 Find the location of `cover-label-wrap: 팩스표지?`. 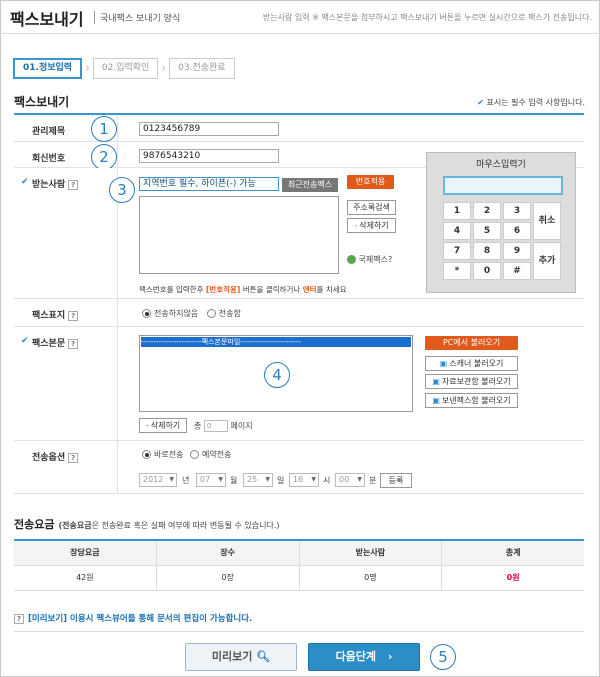

cover-label-wrap: 팩스표지? is located at coordinates (55, 314).